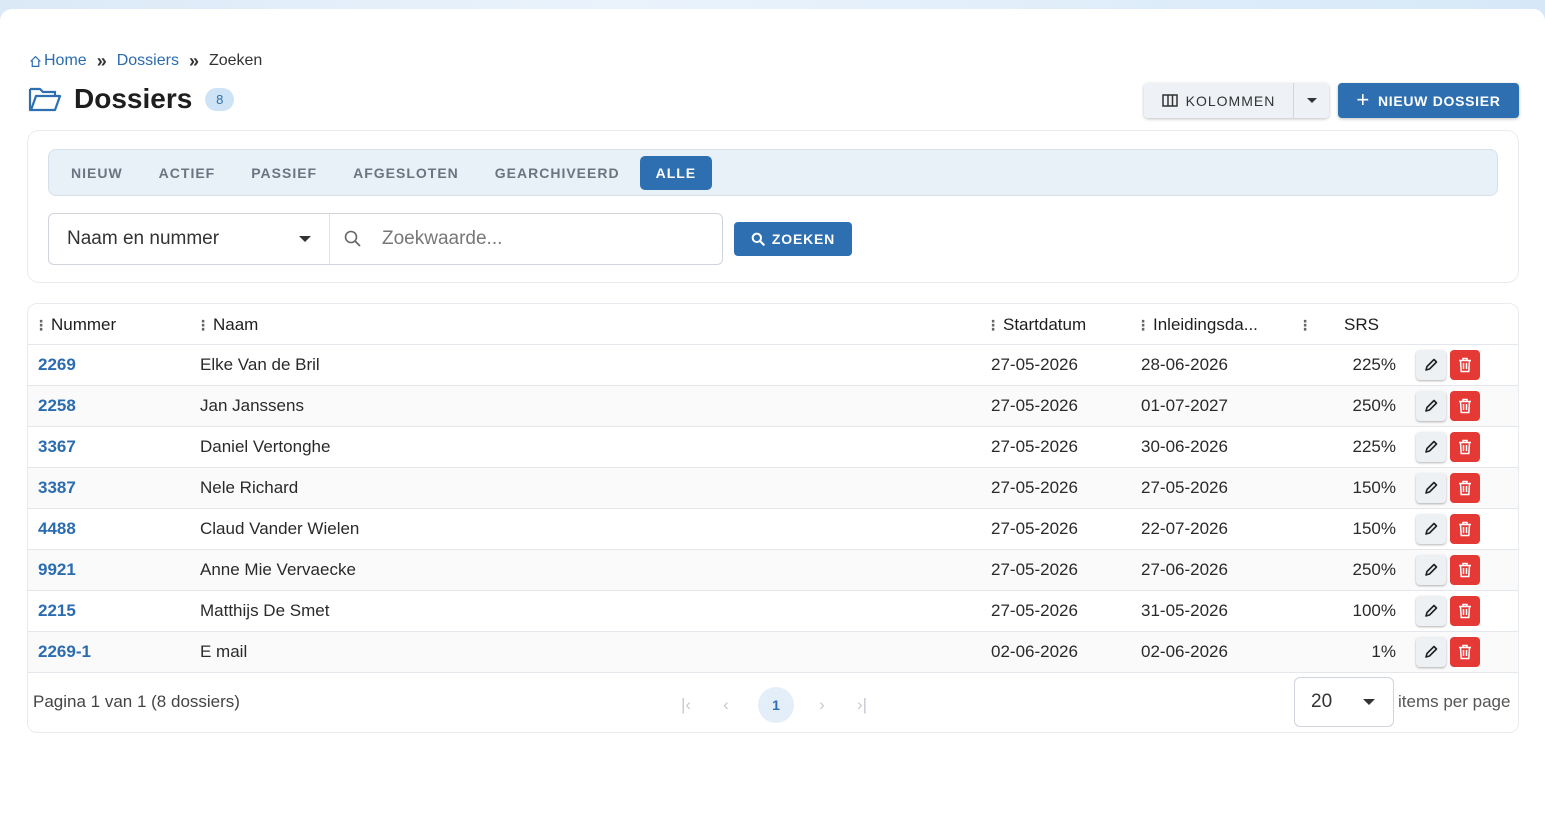 The image size is (1545, 825). What do you see at coordinates (1219, 100) in the screenshot?
I see `columns-button: KOLOMMEN` at bounding box center [1219, 100].